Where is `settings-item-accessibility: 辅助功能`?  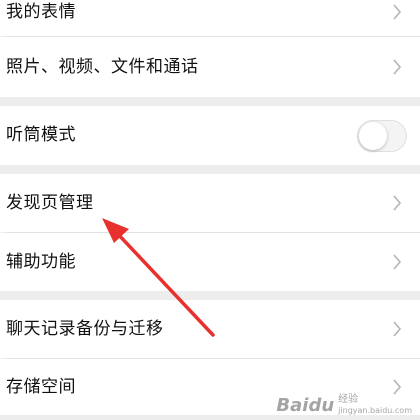 settings-item-accessibility: 辅助功能 is located at coordinates (210, 262).